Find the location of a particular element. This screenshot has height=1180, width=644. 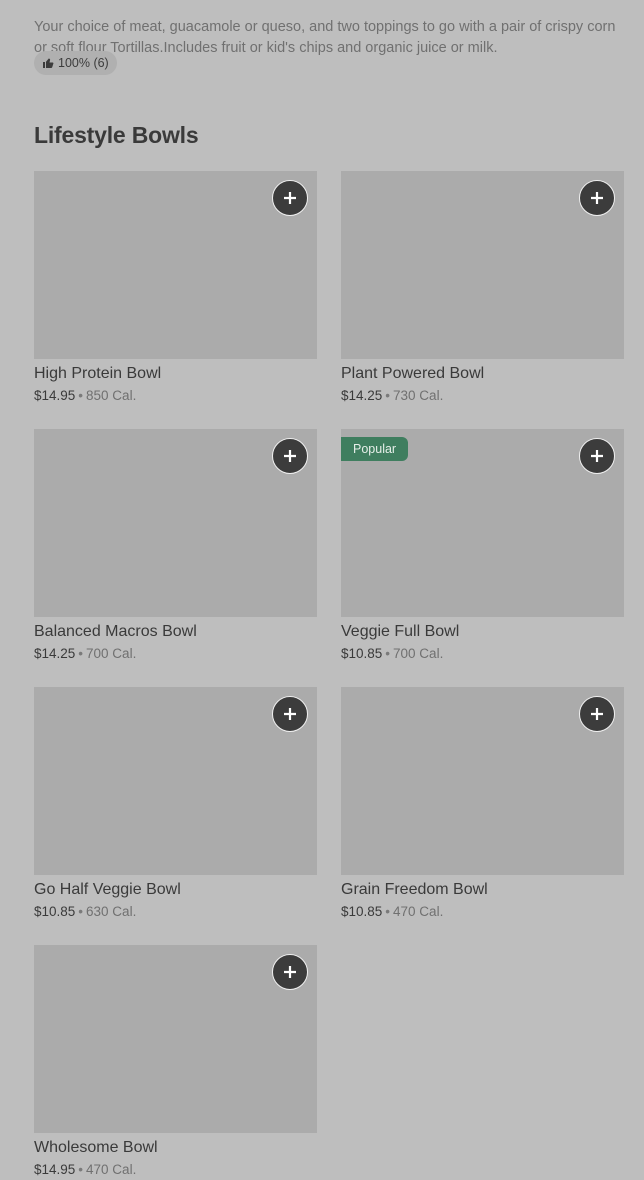

rating-badge: 100% (6) is located at coordinates (75, 63).